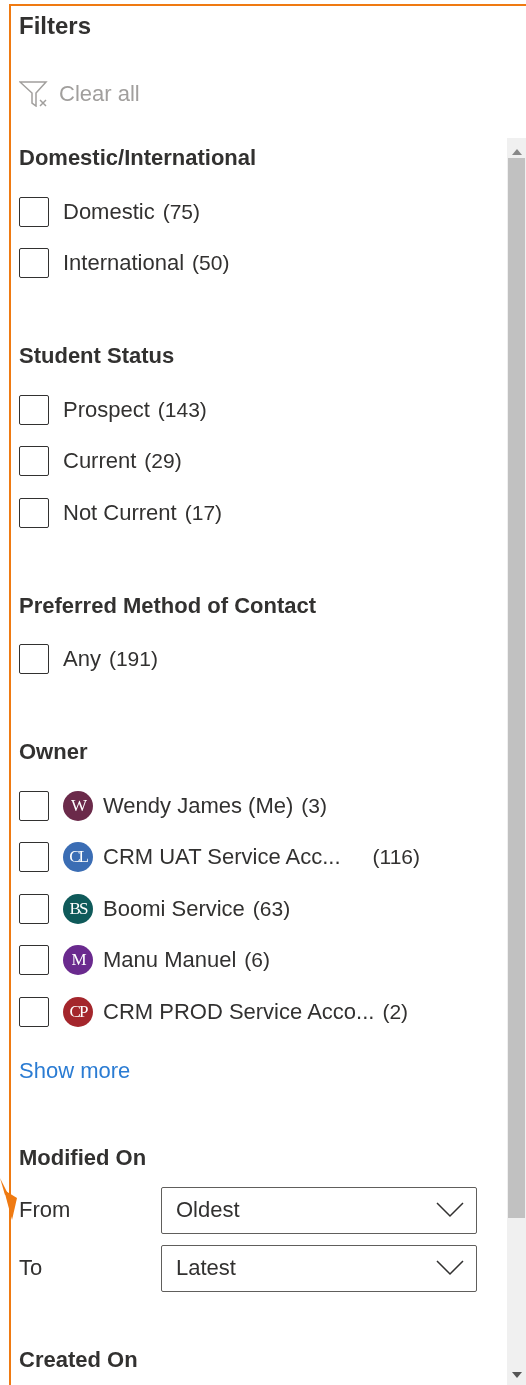 The image size is (526, 1385). I want to click on option-count: (116), so click(396, 857).